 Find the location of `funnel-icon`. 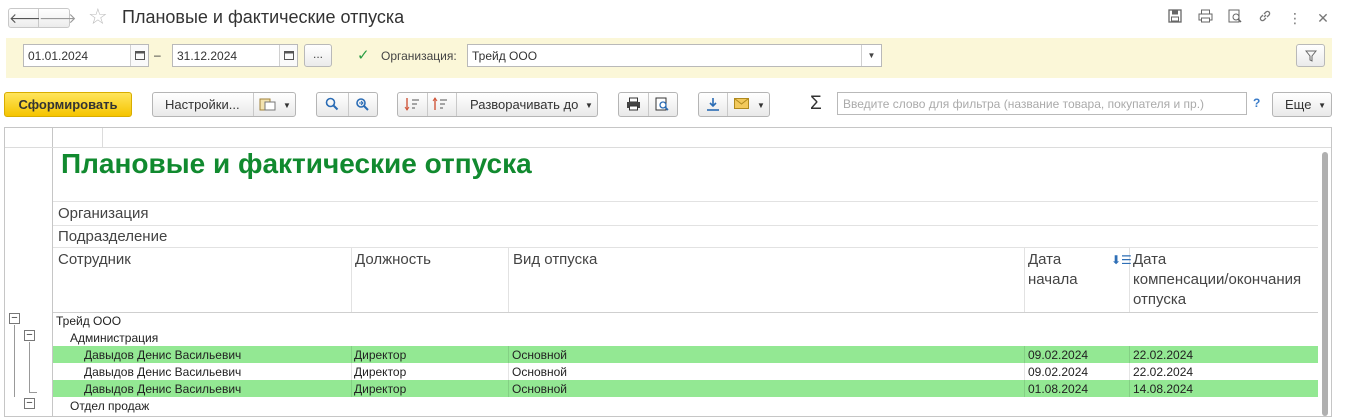

funnel-icon is located at coordinates (1310, 56).